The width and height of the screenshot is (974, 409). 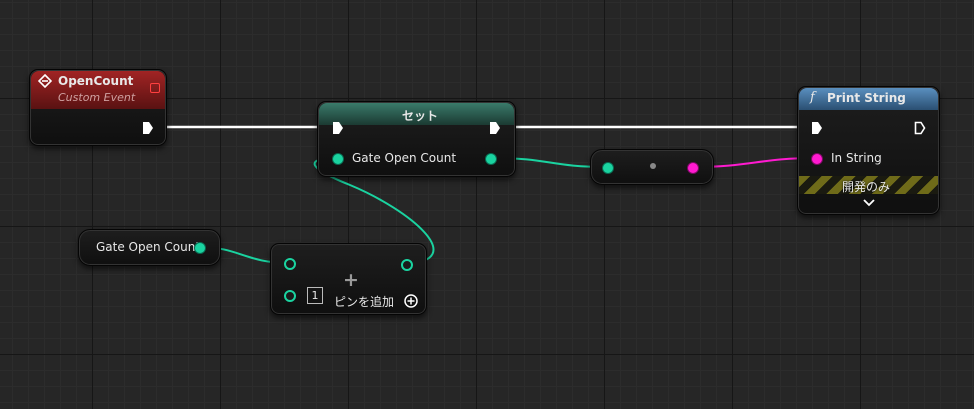 What do you see at coordinates (96, 81) in the screenshot?
I see `event-node-title: OpenCount` at bounding box center [96, 81].